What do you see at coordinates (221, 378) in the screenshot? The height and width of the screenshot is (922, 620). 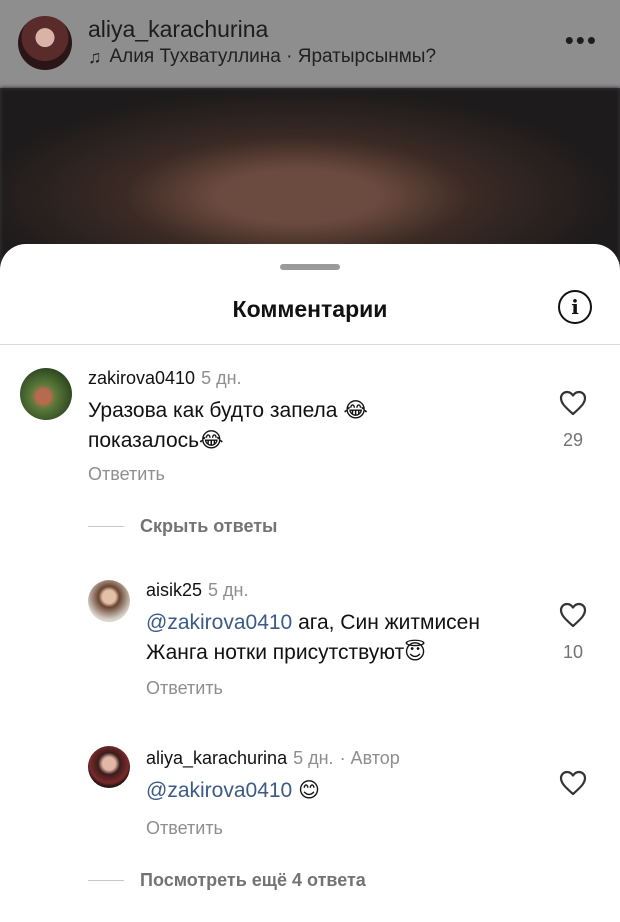 I see `comment-time: 5 дн.` at bounding box center [221, 378].